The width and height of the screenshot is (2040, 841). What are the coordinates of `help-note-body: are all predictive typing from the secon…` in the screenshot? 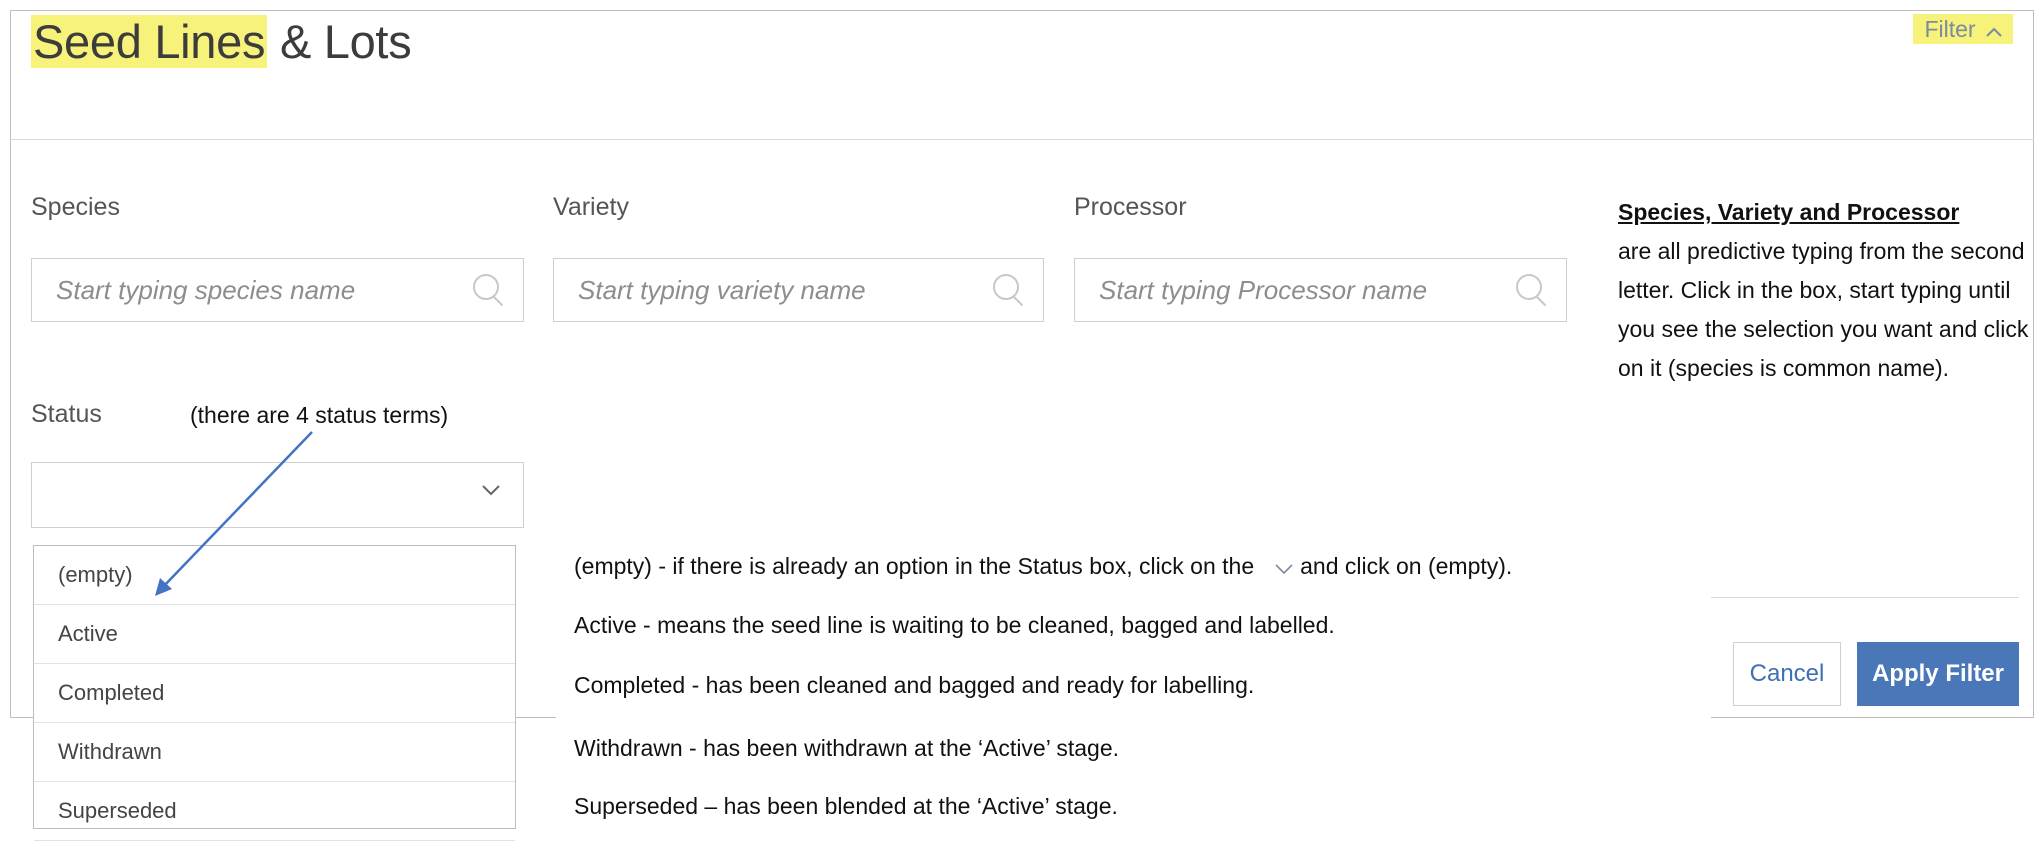 It's located at (1823, 309).